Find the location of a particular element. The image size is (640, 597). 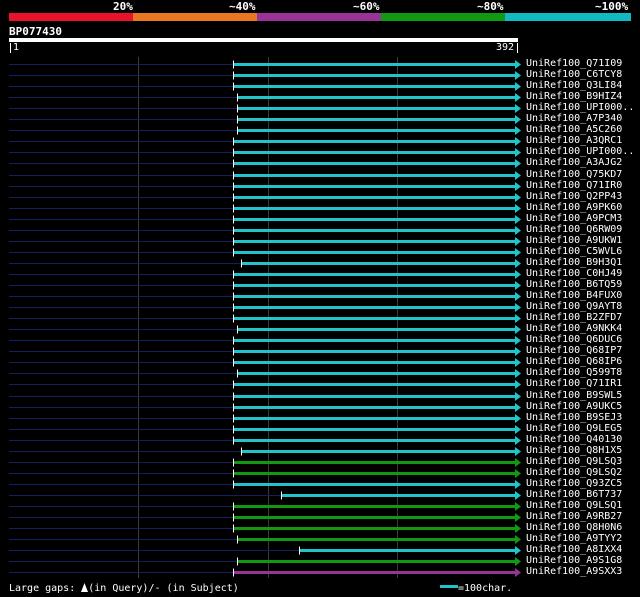

hit-label: UniRef100_A9S1G8 is located at coordinates (574, 560).